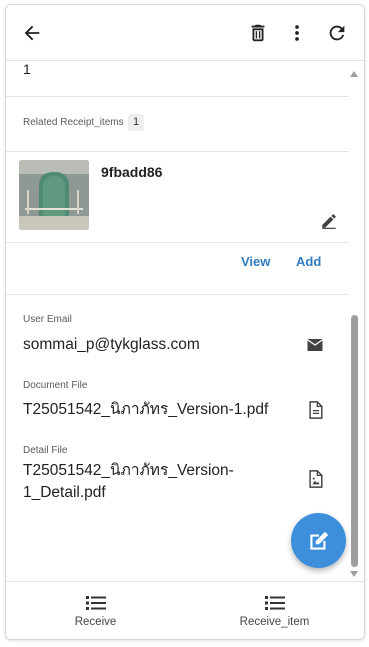  Describe the element at coordinates (131, 172) in the screenshot. I see `related-item-title: 9fbadd86` at that location.